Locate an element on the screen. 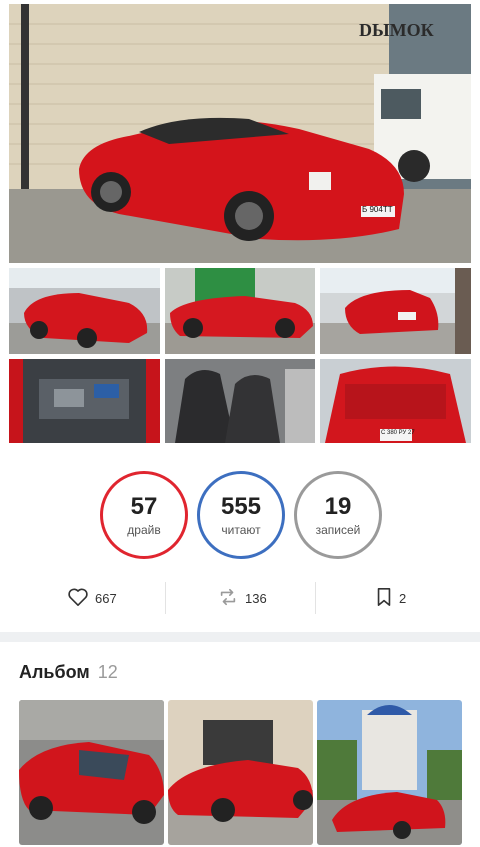 Image resolution: width=480 pixels, height=847 pixels. gallery-thumb-6: С 380 РУ 27 is located at coordinates (395, 401).